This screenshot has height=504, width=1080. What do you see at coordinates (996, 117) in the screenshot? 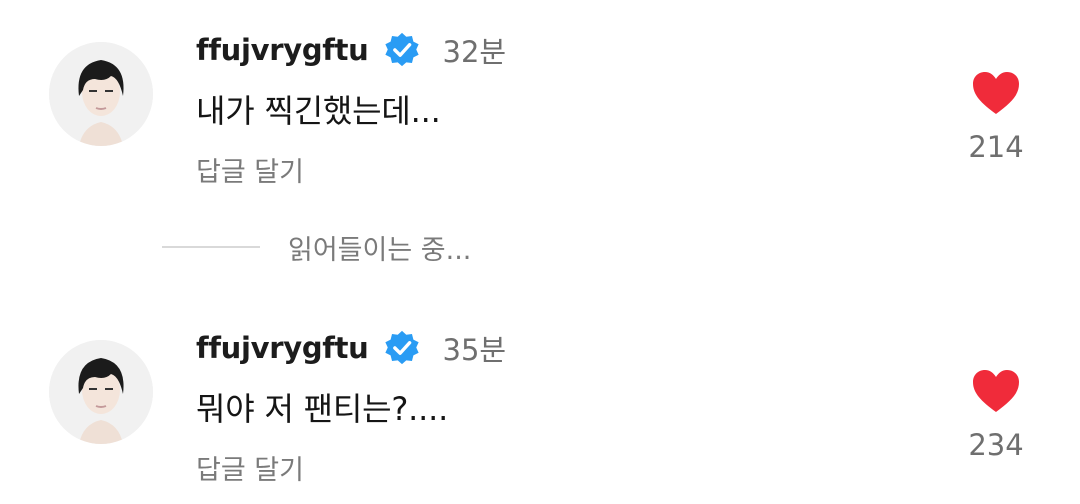
I see `like-button: 214` at bounding box center [996, 117].